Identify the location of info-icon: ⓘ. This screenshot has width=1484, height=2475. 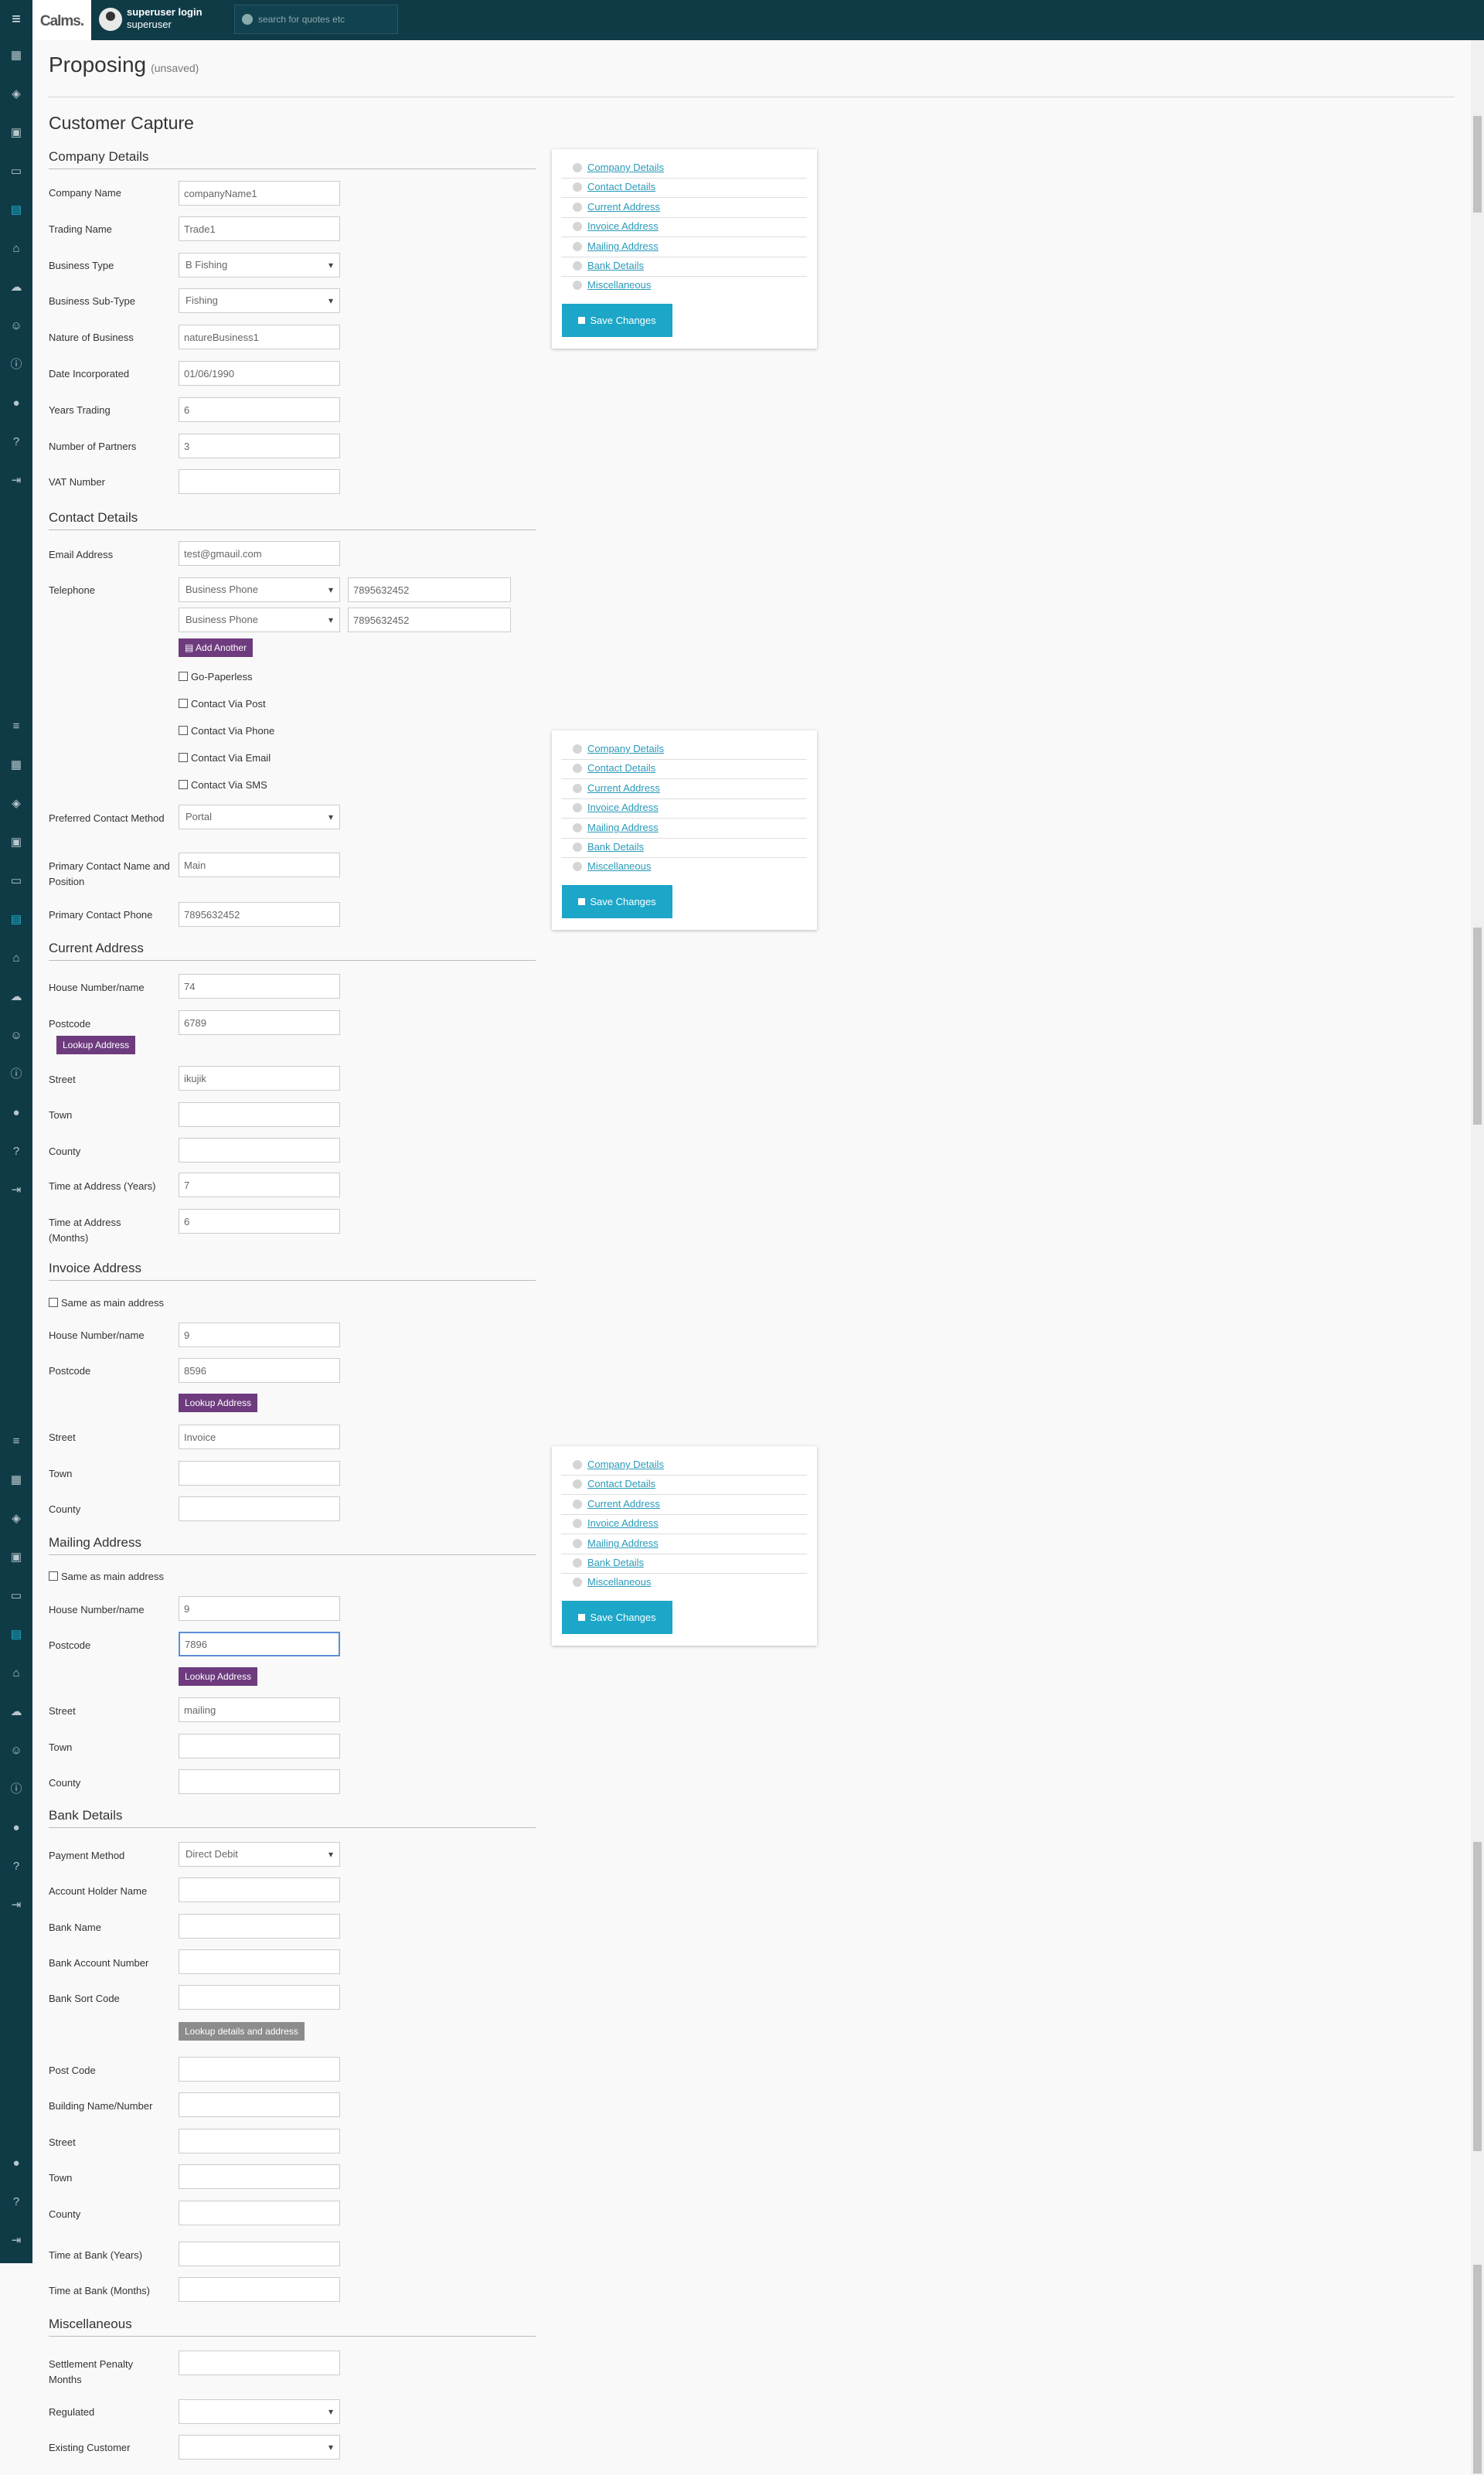
(16, 1789).